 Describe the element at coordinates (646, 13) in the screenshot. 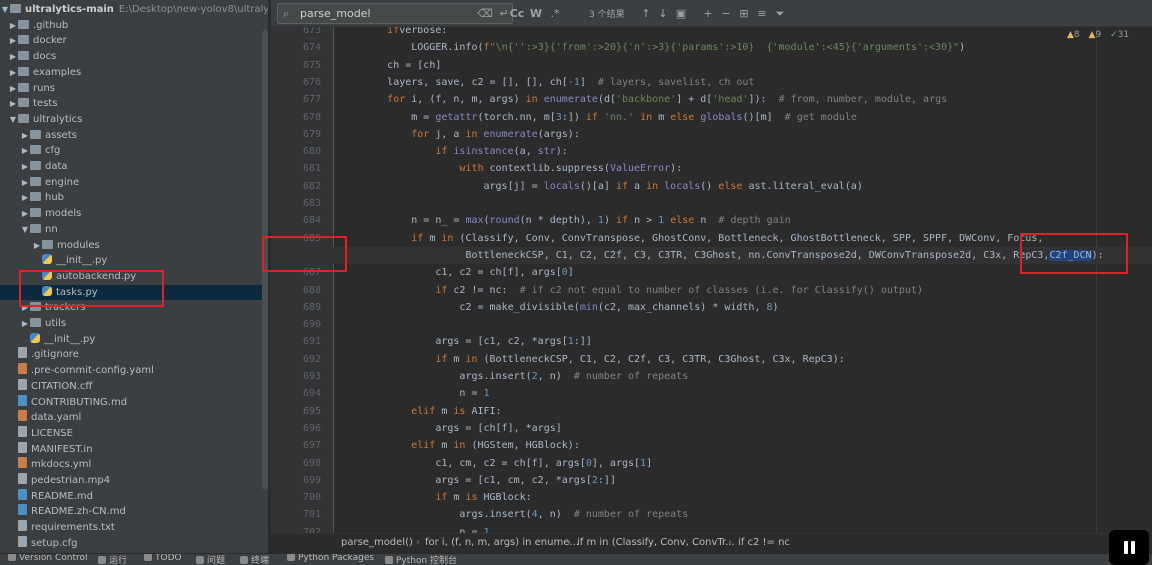

I see `arrow-up-icon: ↑` at that location.